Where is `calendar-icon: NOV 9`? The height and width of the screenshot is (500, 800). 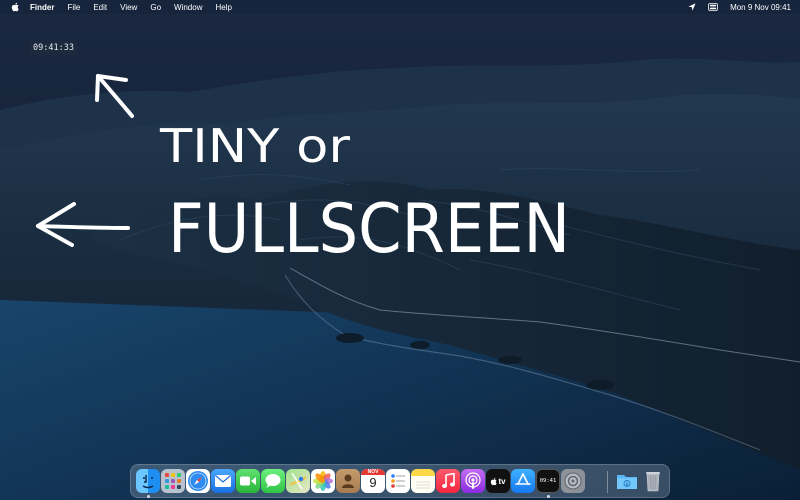 calendar-icon: NOV 9 is located at coordinates (373, 481).